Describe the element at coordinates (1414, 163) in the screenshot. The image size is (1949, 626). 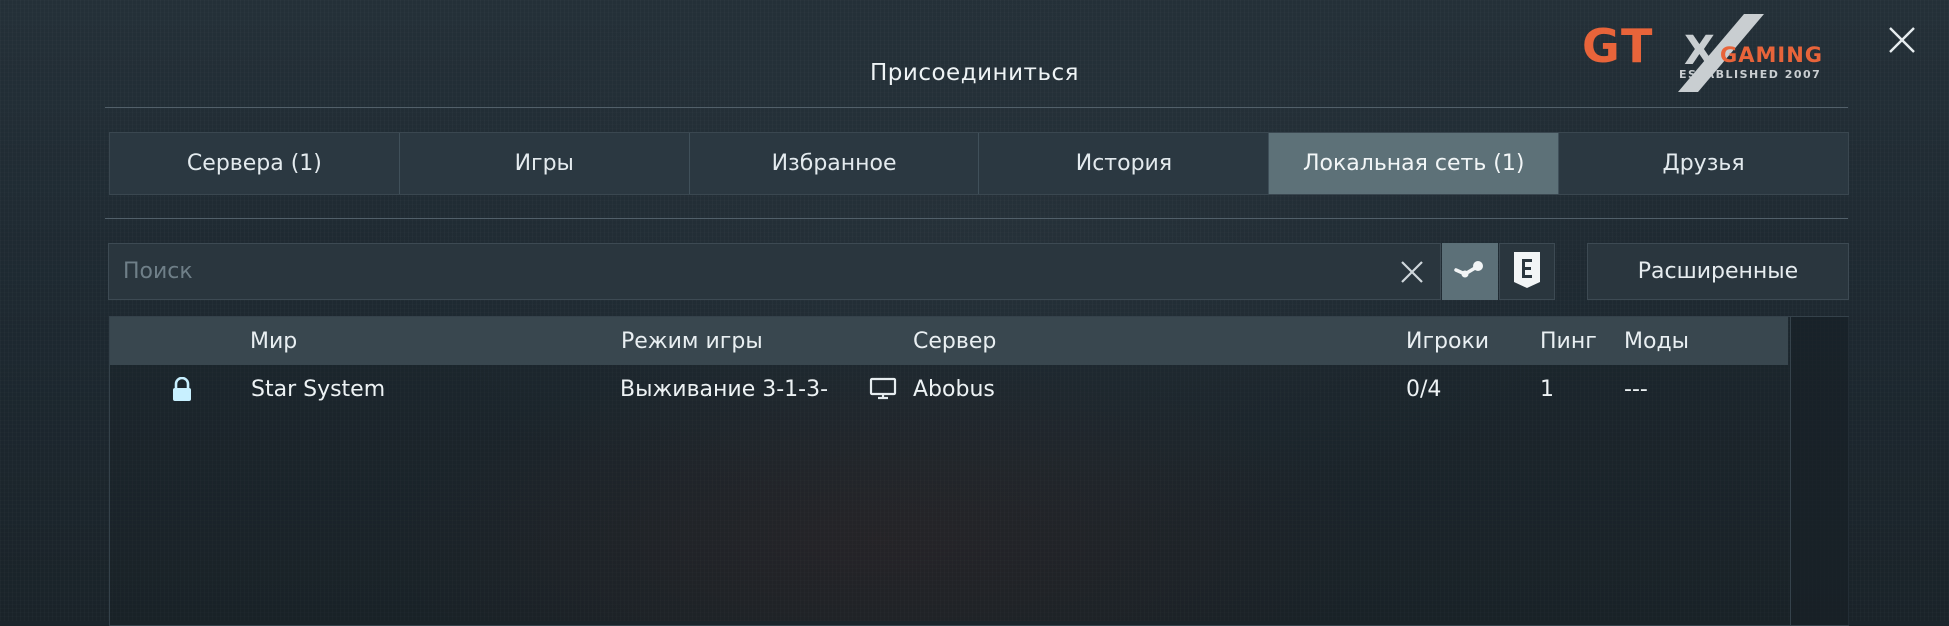
I see `tab-lan: Локальная сеть (1)` at that location.